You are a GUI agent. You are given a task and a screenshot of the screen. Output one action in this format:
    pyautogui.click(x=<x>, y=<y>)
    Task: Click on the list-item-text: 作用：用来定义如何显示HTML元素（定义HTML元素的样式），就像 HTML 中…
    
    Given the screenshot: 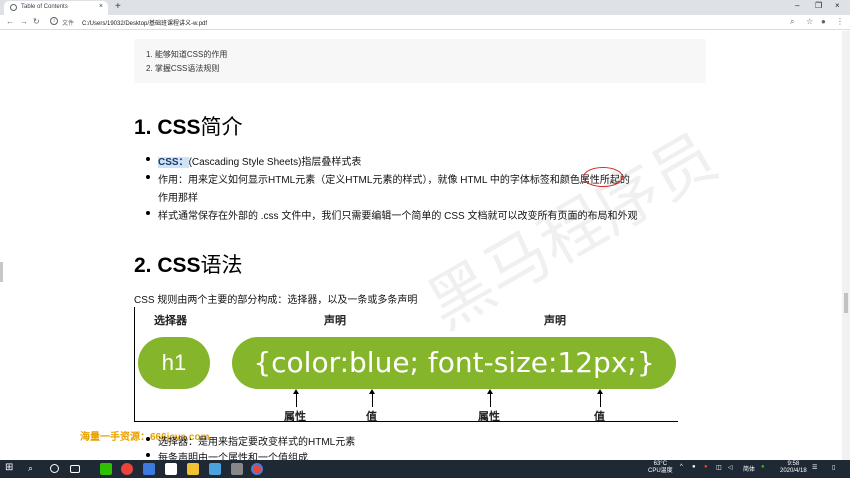 What is the action you would take?
    pyautogui.click(x=394, y=180)
    